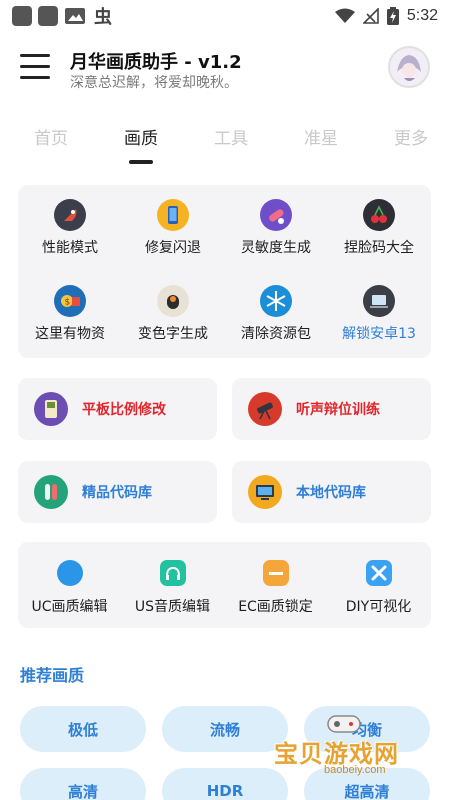 The image size is (450, 800). I want to click on doc-icon, so click(275, 573).